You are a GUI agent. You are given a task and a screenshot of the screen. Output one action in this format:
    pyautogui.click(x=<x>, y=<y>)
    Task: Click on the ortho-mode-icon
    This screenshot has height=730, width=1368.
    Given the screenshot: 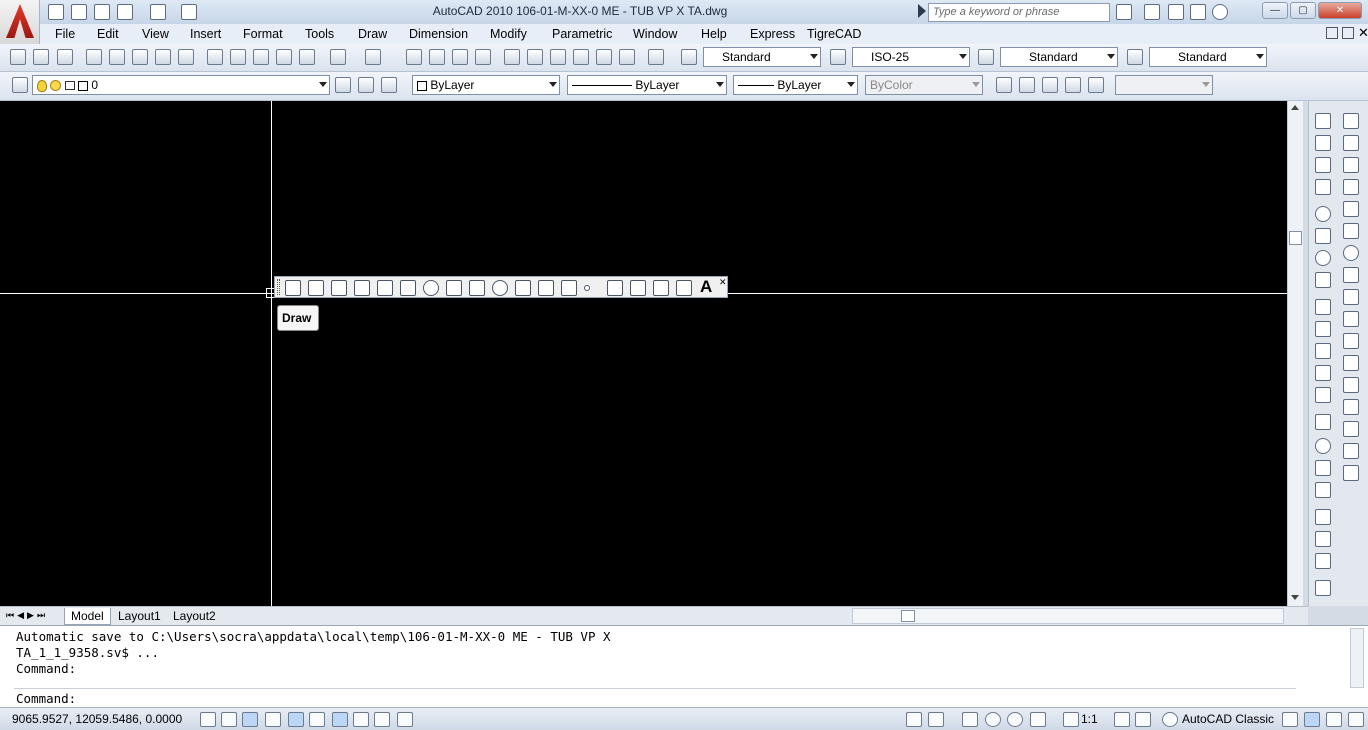 What is the action you would take?
    pyautogui.click(x=273, y=719)
    